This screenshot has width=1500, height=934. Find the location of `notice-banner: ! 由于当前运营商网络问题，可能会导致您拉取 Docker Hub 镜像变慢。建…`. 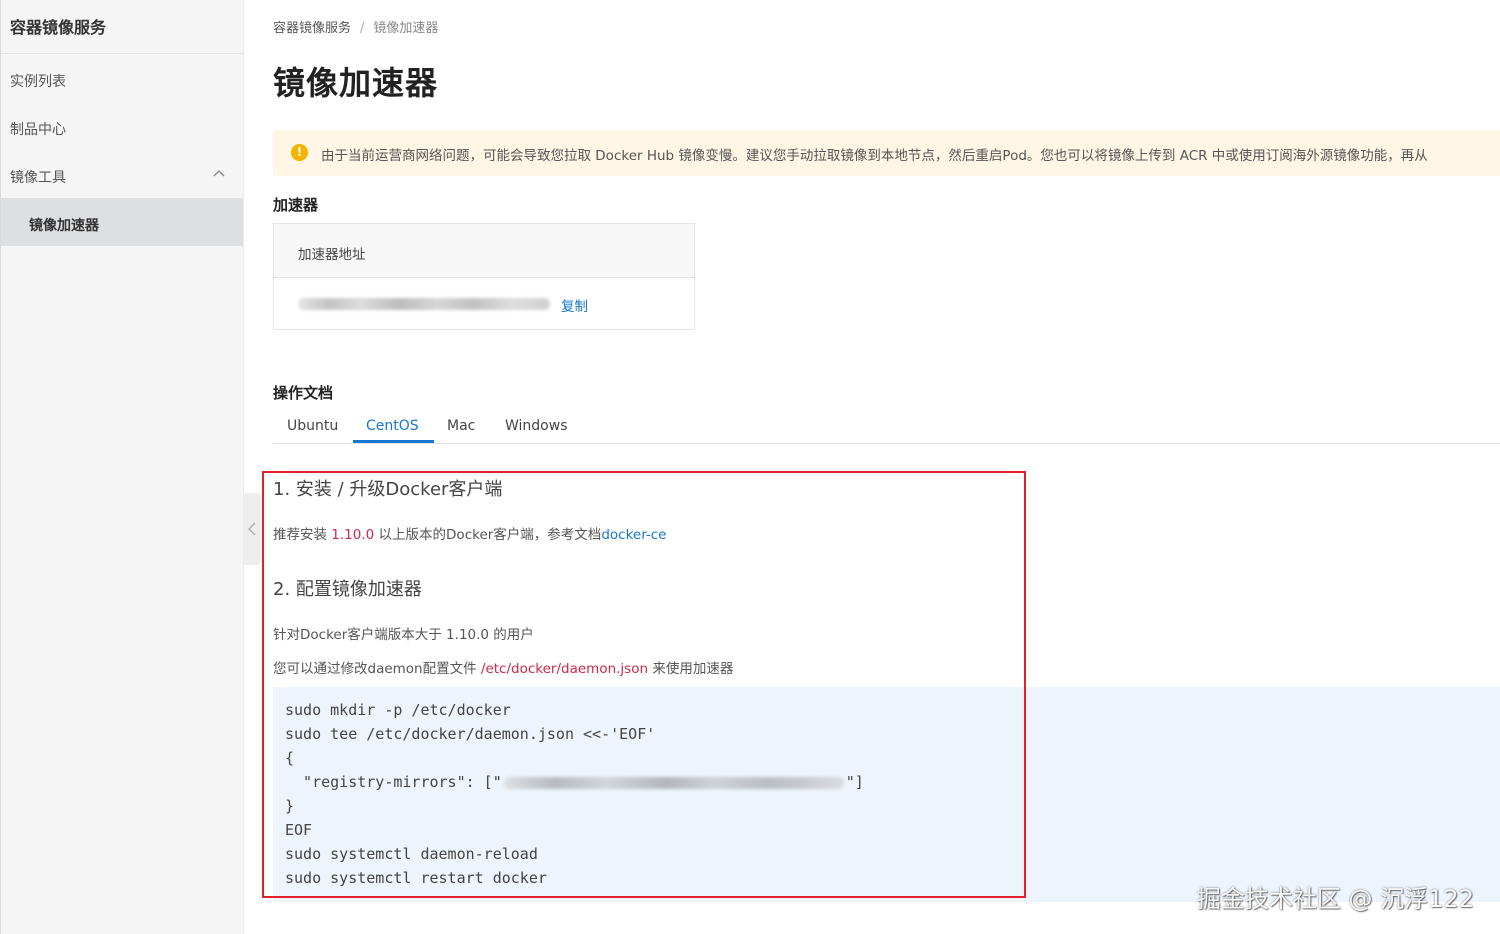

notice-banner: ! 由于当前运营商网络问题，可能会导致您拉取 Docker Hub 镜像变慢。建… is located at coordinates (886, 153).